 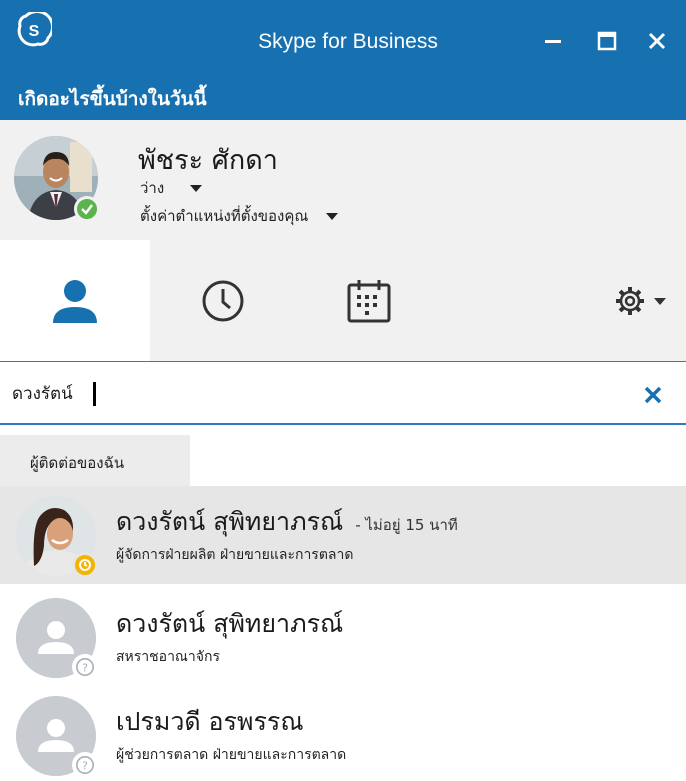 I want to click on my-avatar, so click(x=57, y=179).